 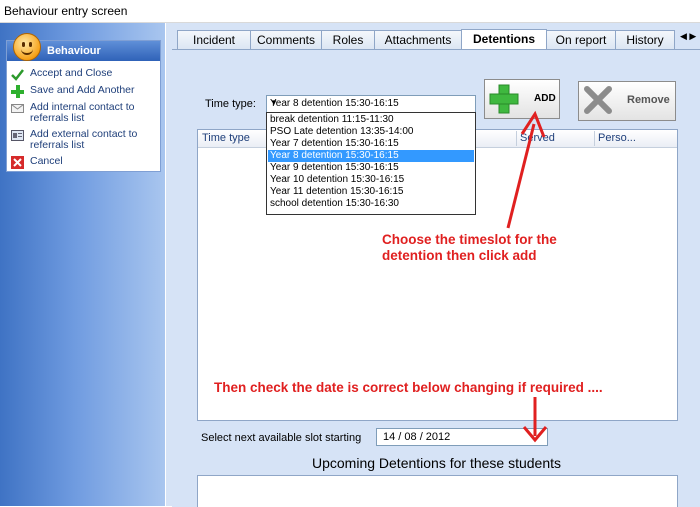 I want to click on annotation-arrows, so click(x=527, y=276).